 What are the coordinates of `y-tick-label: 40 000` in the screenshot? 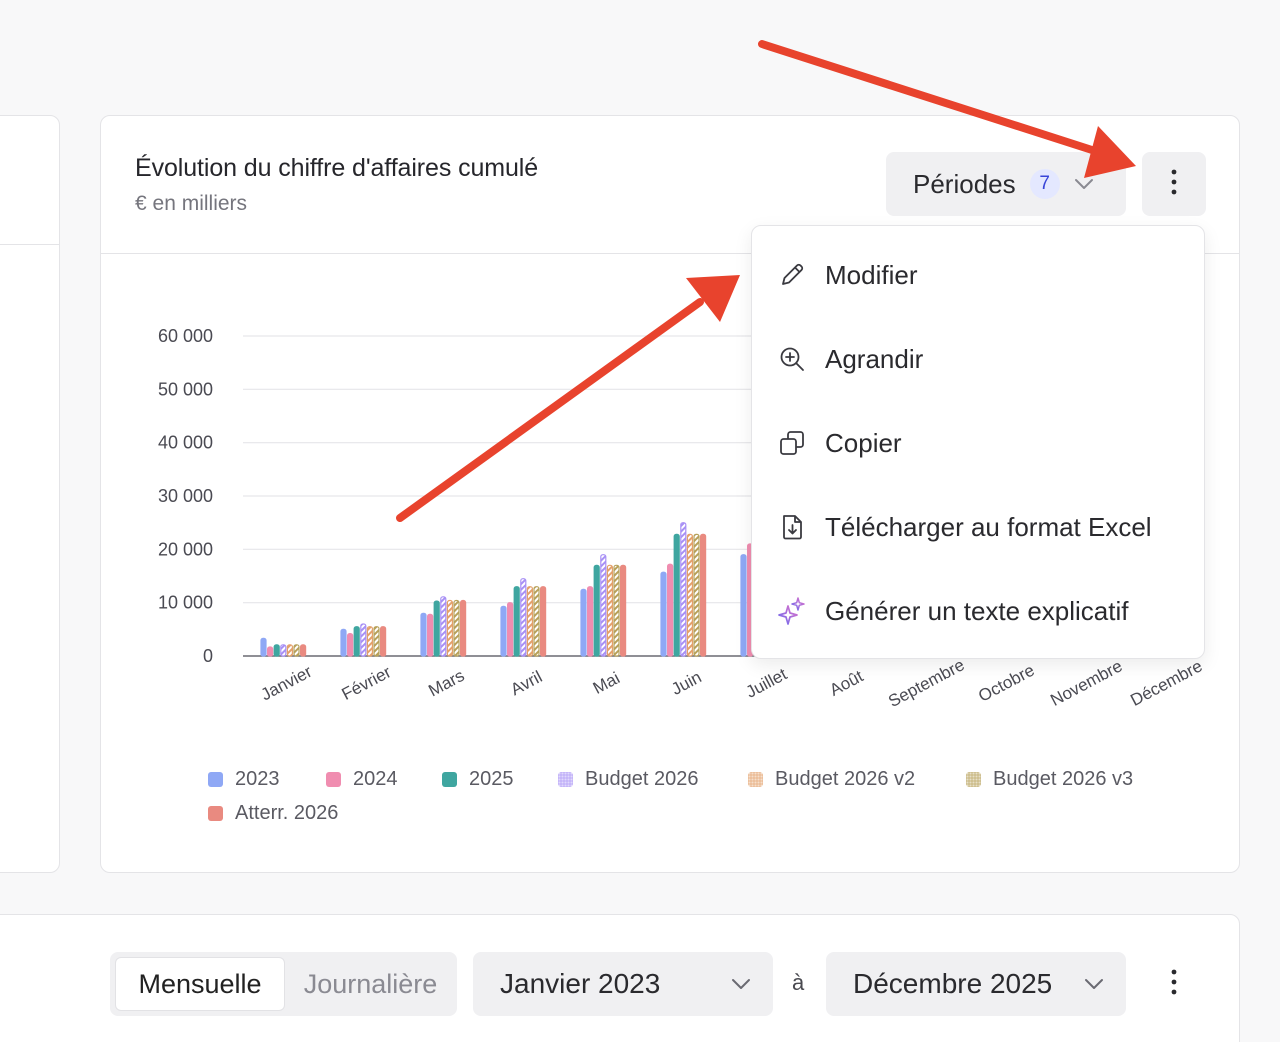 It's located at (185, 443).